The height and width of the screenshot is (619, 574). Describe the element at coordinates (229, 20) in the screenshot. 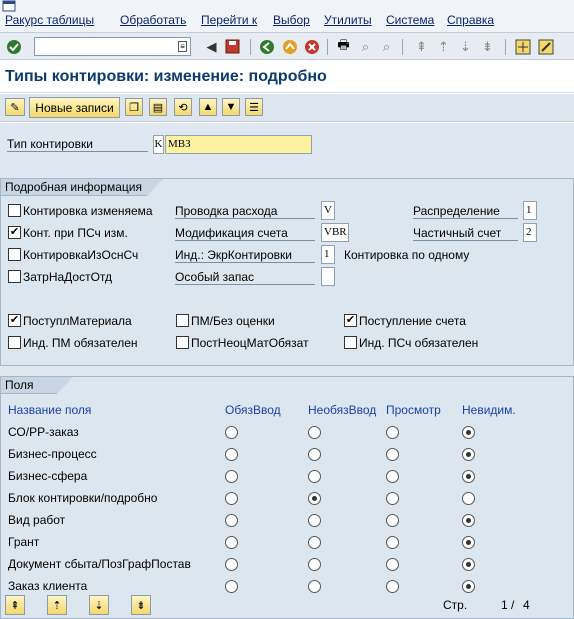

I see `menu-goto: Перейти к` at that location.